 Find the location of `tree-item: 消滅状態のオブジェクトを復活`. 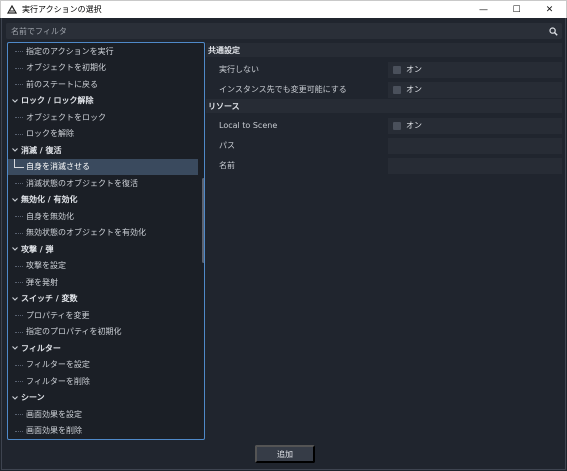

tree-item: 消滅状態のオブジェクトを復活 is located at coordinates (103, 183).